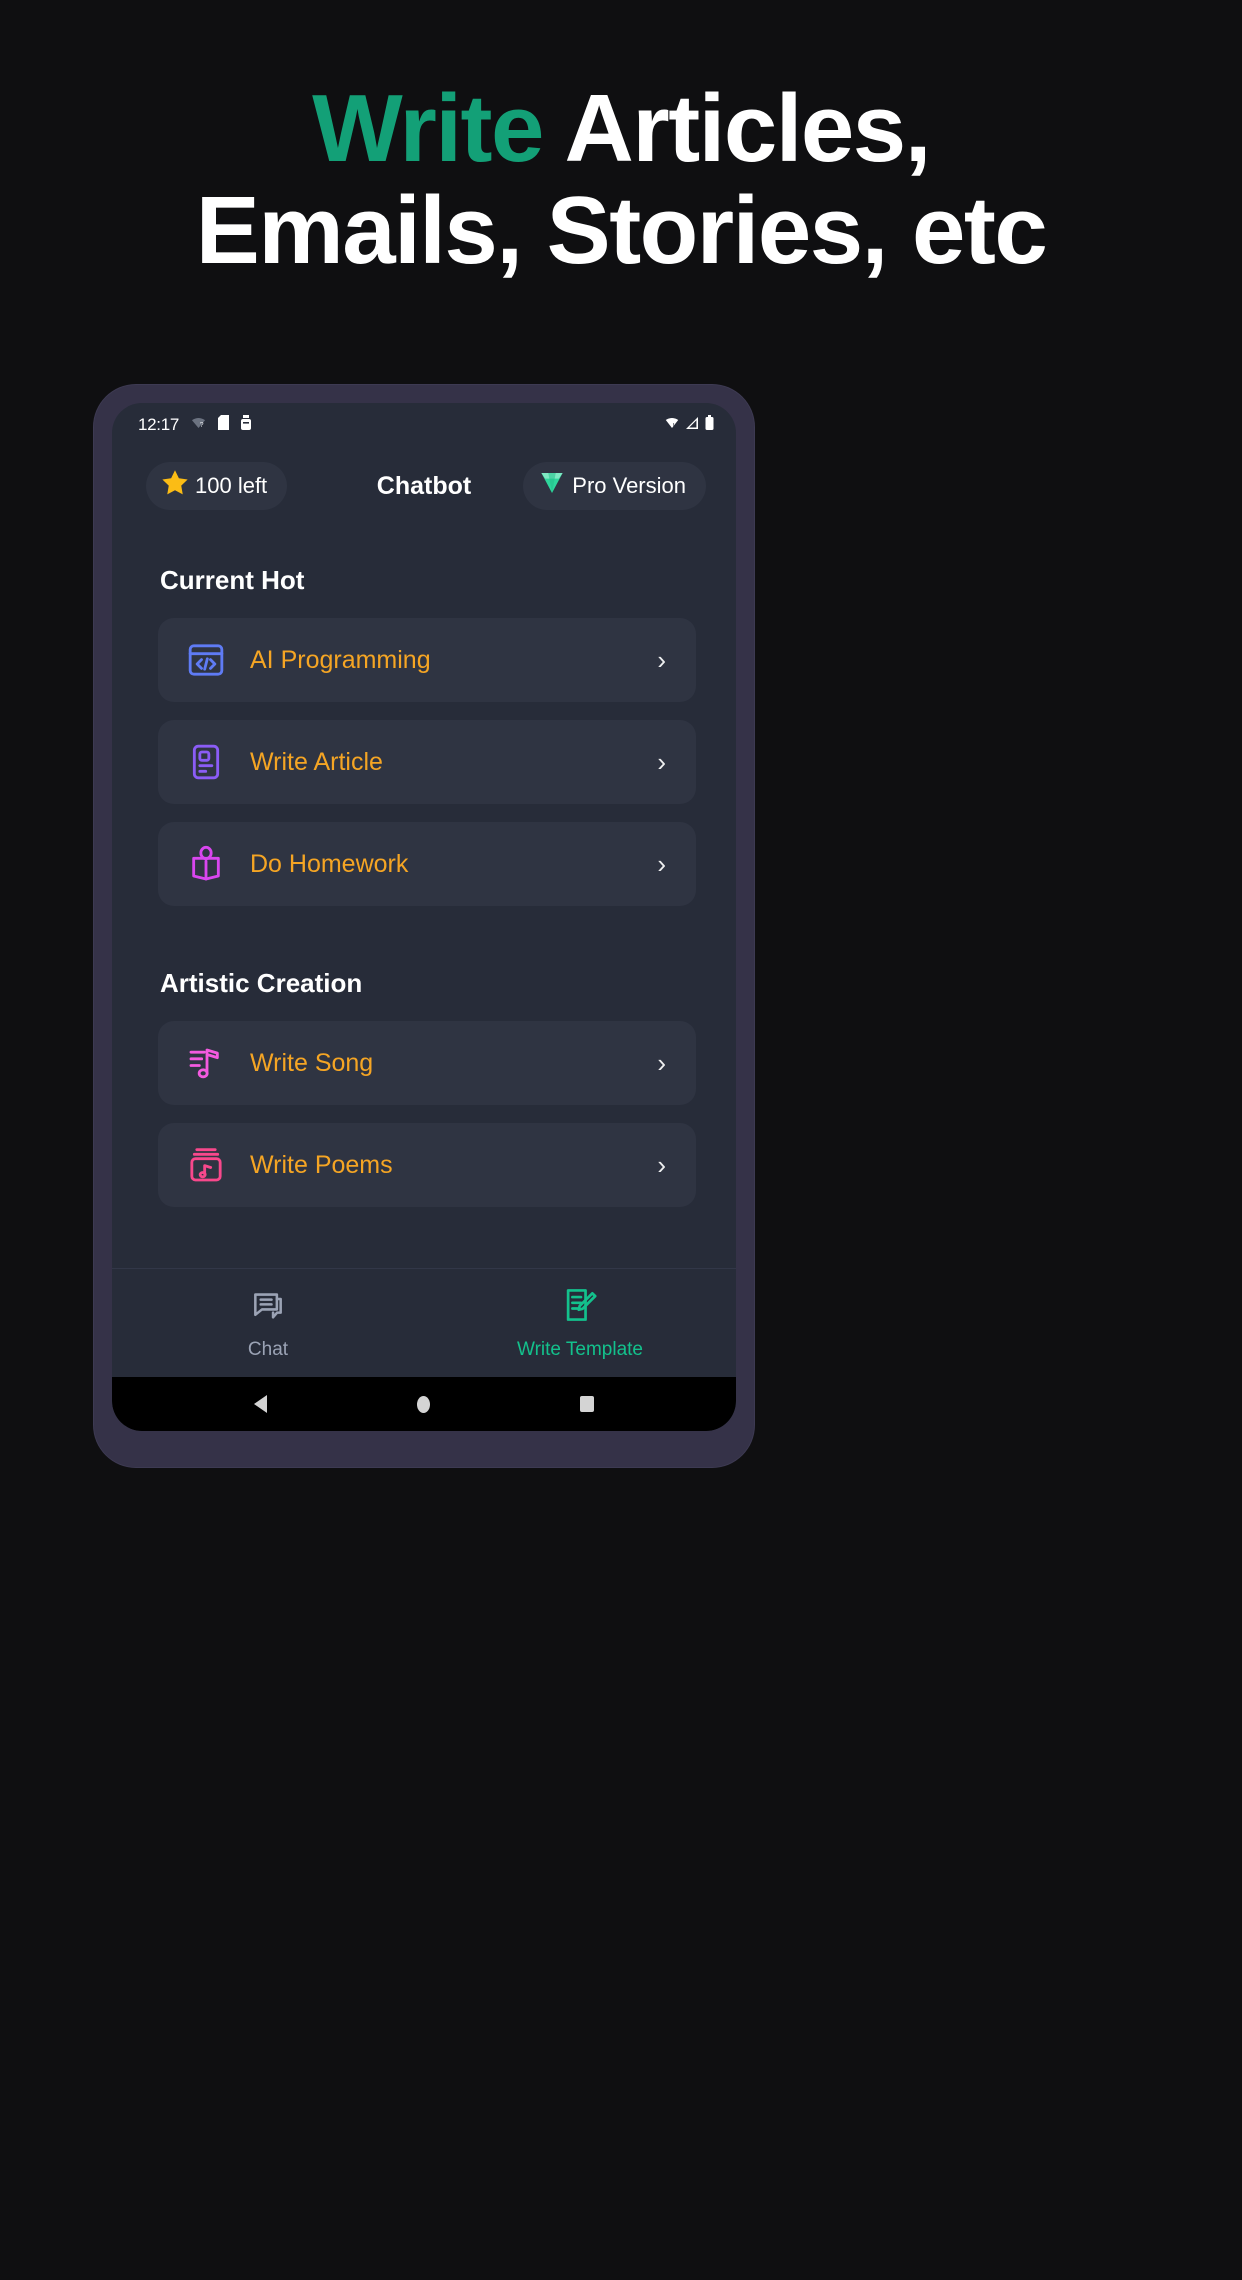  Describe the element at coordinates (261, 983) in the screenshot. I see `section-title-artistic-creation: Artistic Creation` at that location.